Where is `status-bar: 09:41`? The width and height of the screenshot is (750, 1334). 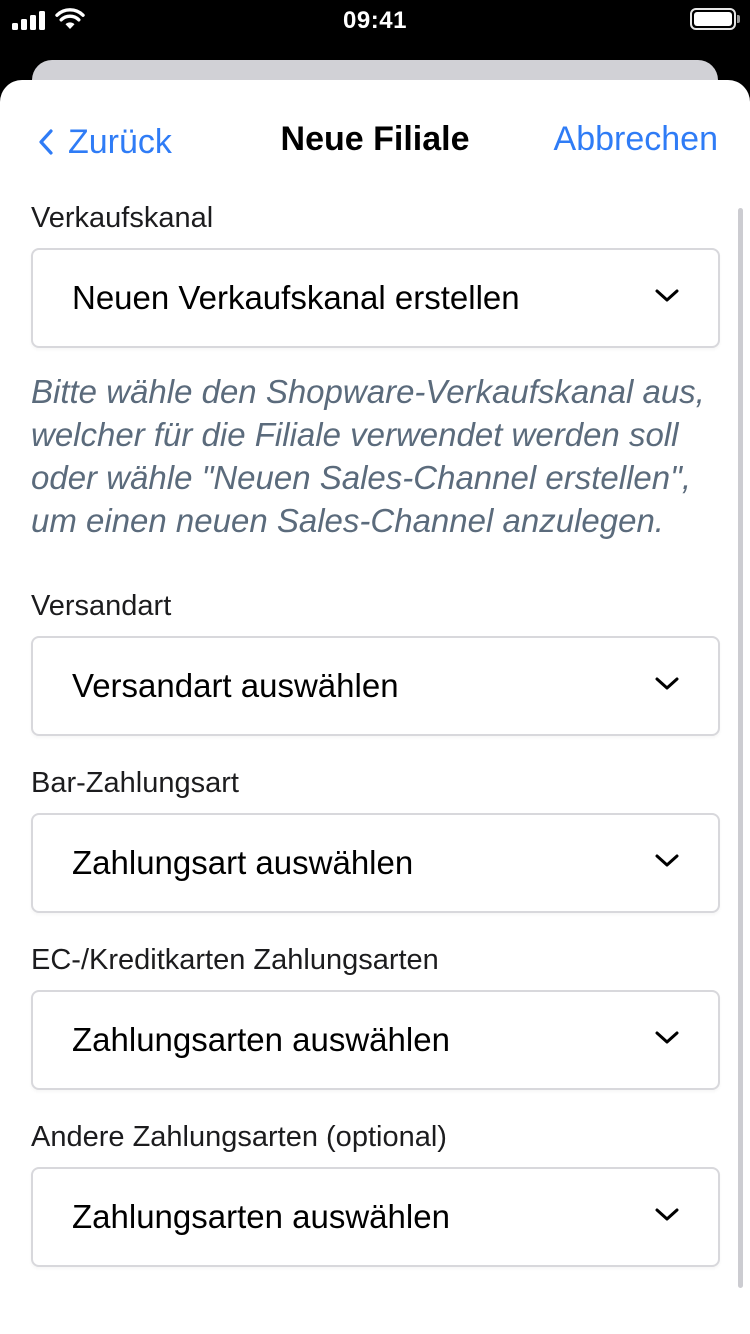 status-bar: 09:41 is located at coordinates (375, 20).